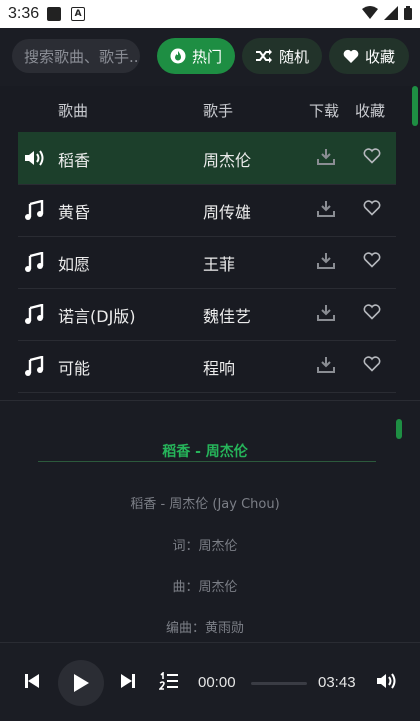 This screenshot has width=420, height=721. What do you see at coordinates (370, 12) in the screenshot?
I see `wifi-icon` at bounding box center [370, 12].